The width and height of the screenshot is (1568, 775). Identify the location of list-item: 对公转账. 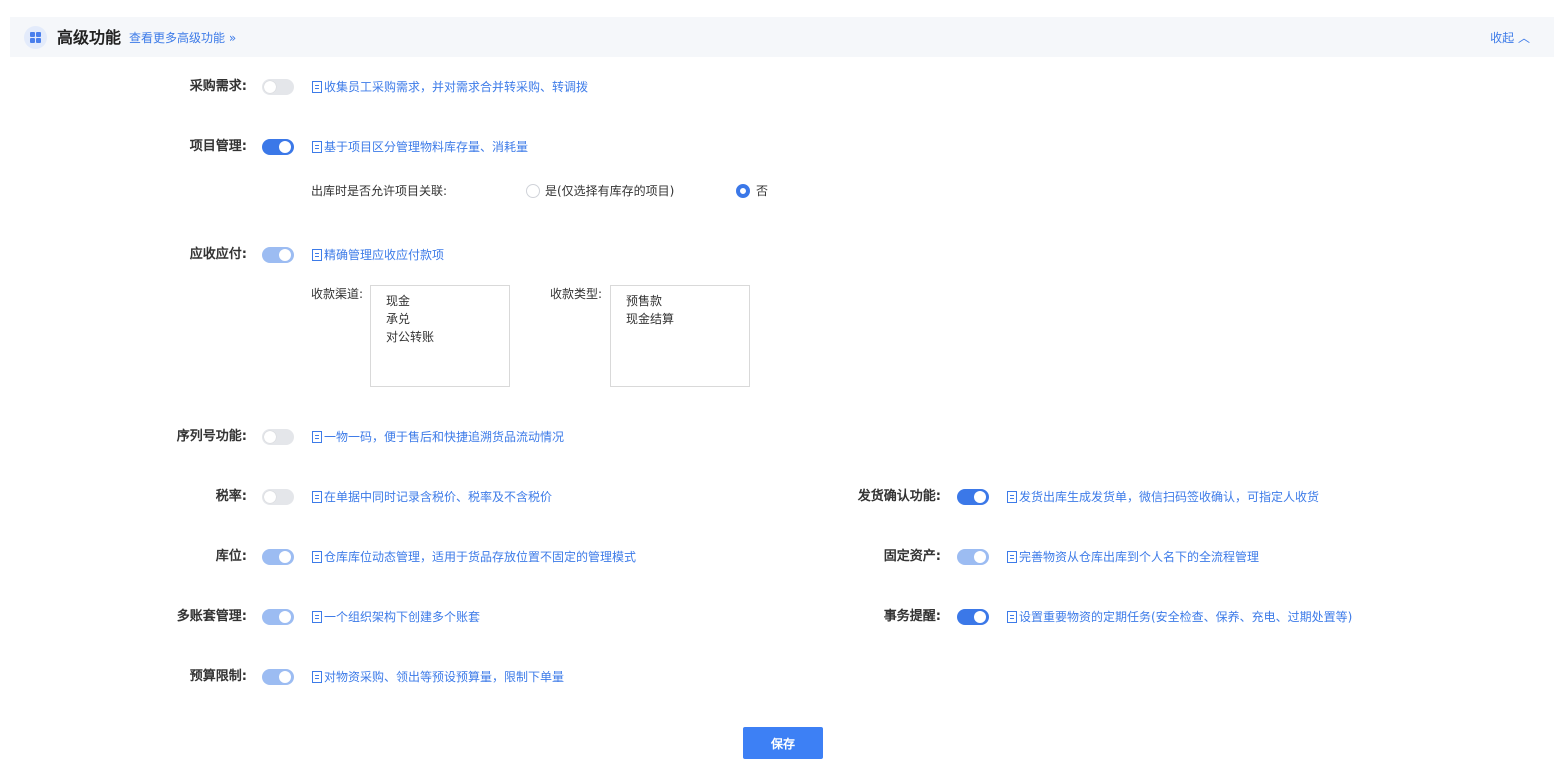
(447, 337).